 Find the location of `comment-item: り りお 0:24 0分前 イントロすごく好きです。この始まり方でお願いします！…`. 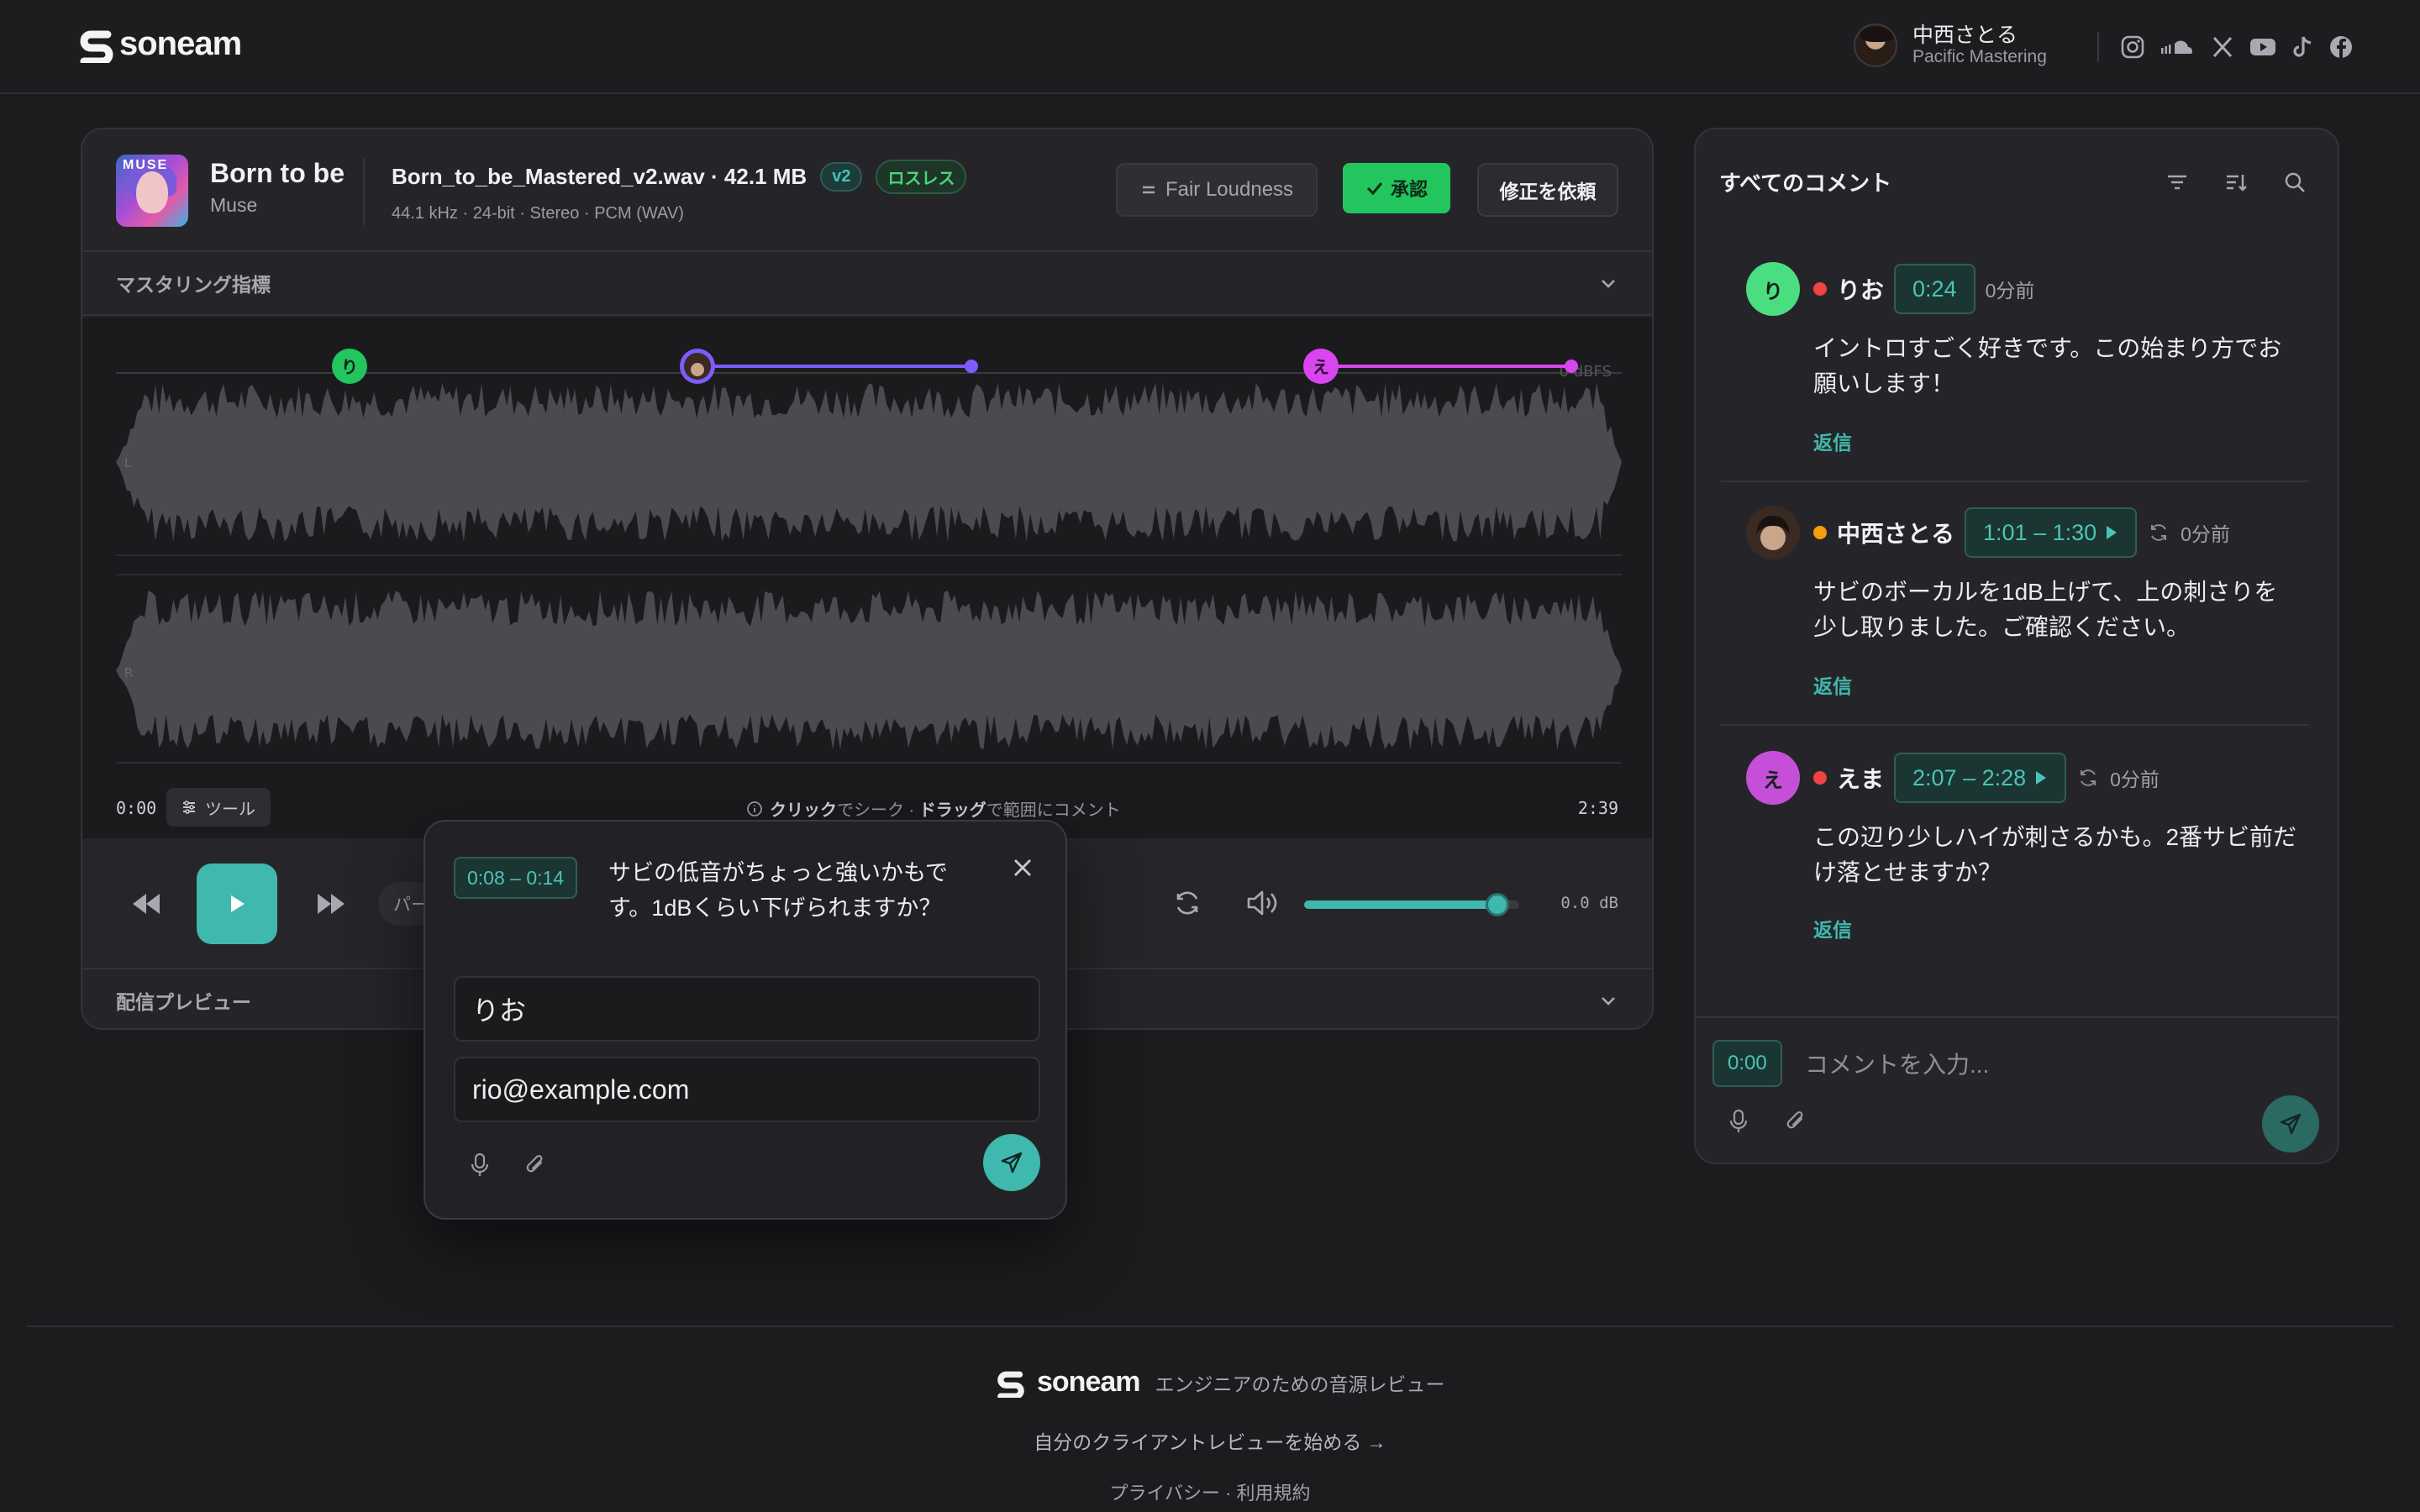

comment-item: り りお 0:24 0分前 イントロすごく好きです。この始まり方でお願いします！… is located at coordinates (2015, 372).